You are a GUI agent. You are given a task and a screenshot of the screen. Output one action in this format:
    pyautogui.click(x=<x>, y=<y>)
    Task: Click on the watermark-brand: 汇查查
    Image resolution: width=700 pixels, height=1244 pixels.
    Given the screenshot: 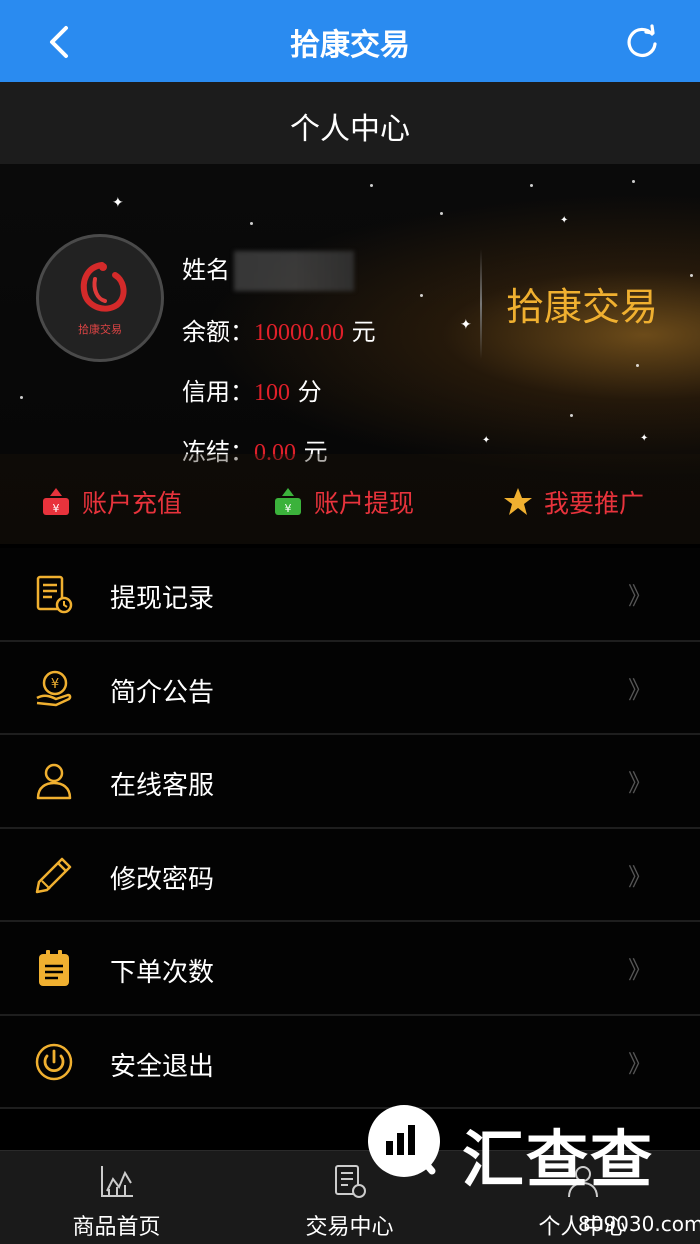 What is the action you would take?
    pyautogui.click(x=558, y=1159)
    